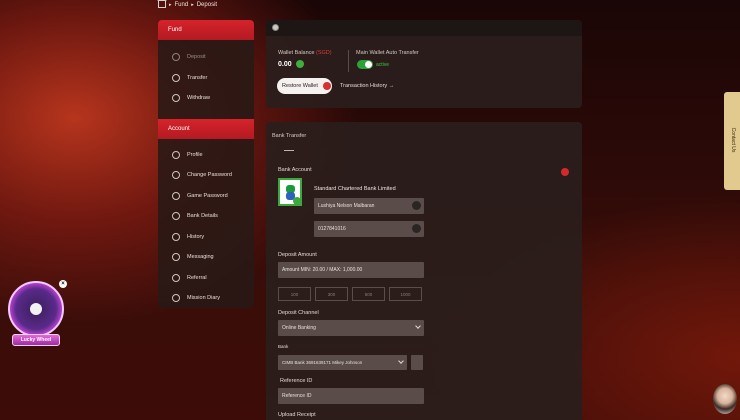 The image size is (740, 420). What do you see at coordinates (197, 277) in the screenshot?
I see `sidebar-item-label: Referral` at bounding box center [197, 277].